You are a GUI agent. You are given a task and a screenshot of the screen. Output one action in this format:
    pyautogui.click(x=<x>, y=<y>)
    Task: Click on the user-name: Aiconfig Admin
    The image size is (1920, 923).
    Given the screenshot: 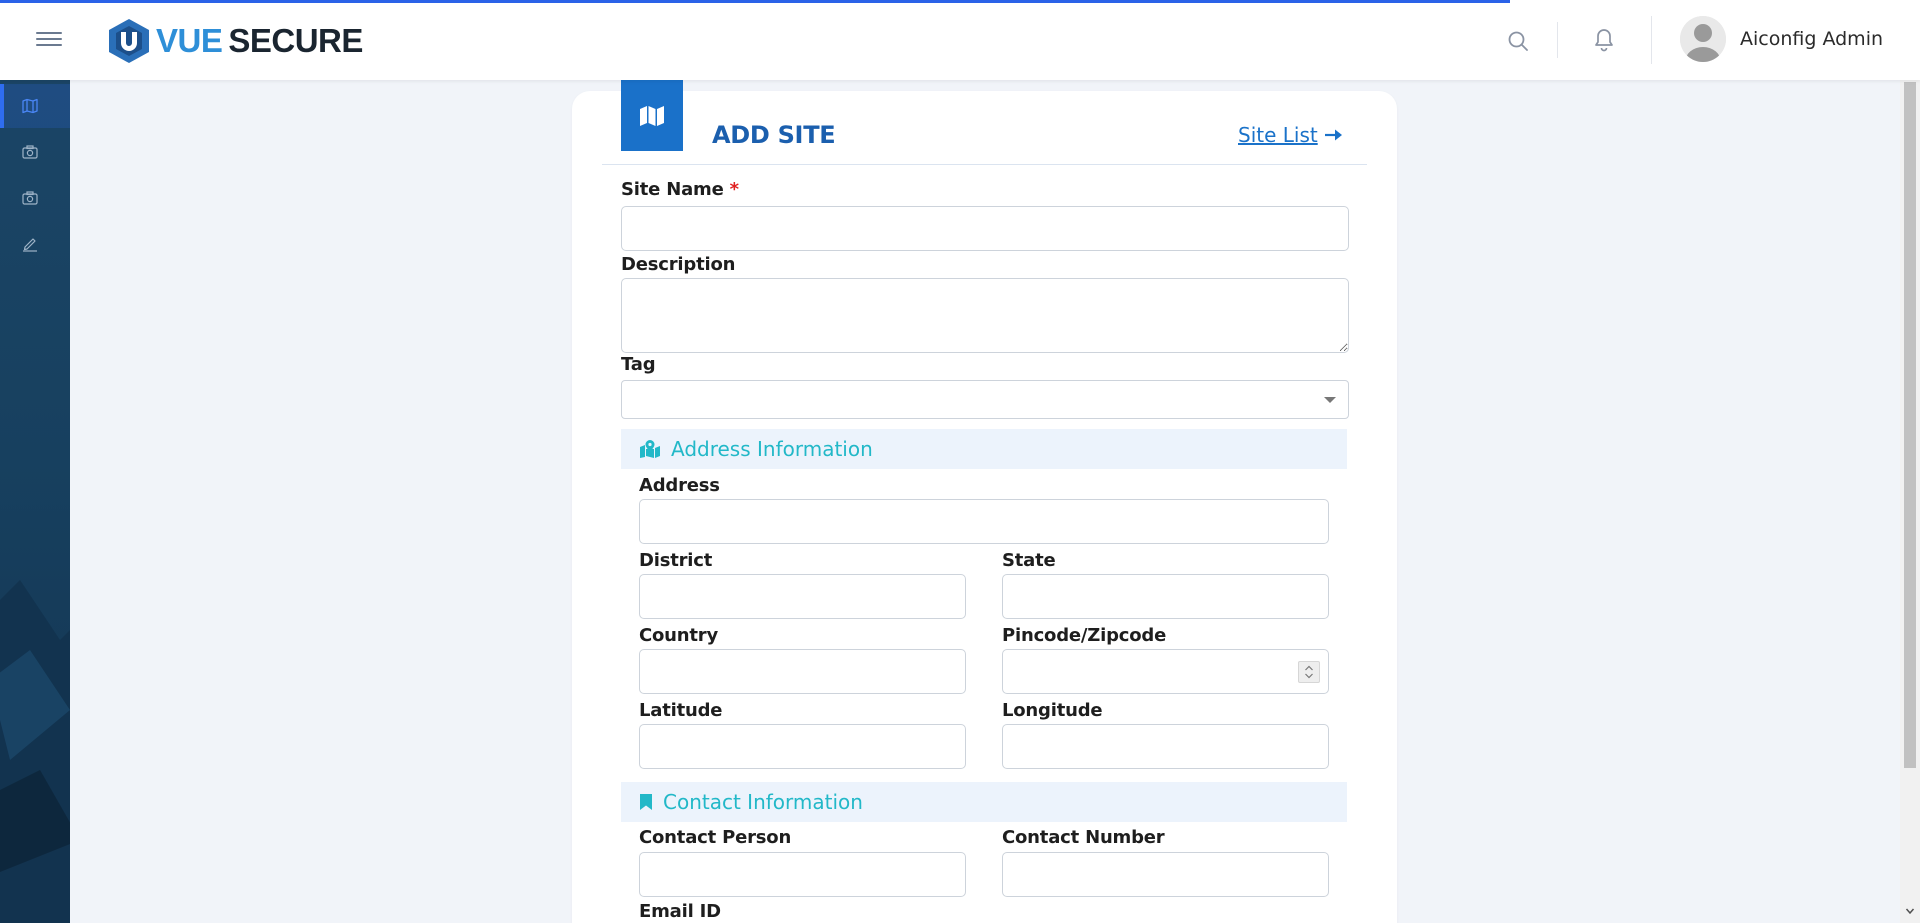 What is the action you would take?
    pyautogui.click(x=1812, y=39)
    